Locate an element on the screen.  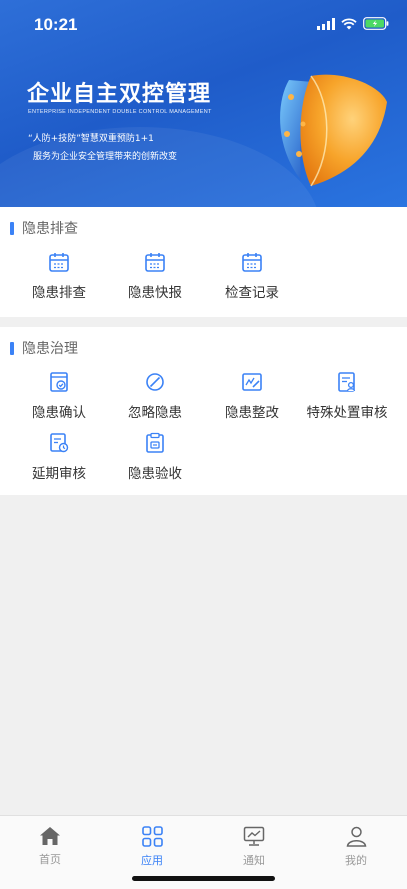
app-special-disposal-review: 特殊处置审核 is located at coordinates (347, 396).